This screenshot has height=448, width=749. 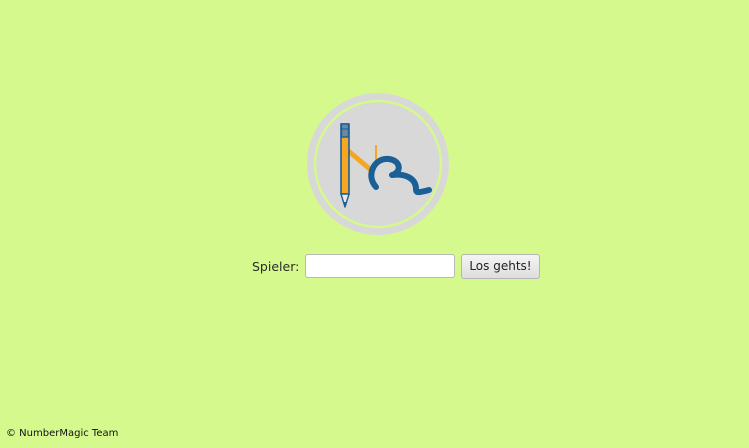 I want to click on numbermagic-logo-icon, so click(x=378, y=164).